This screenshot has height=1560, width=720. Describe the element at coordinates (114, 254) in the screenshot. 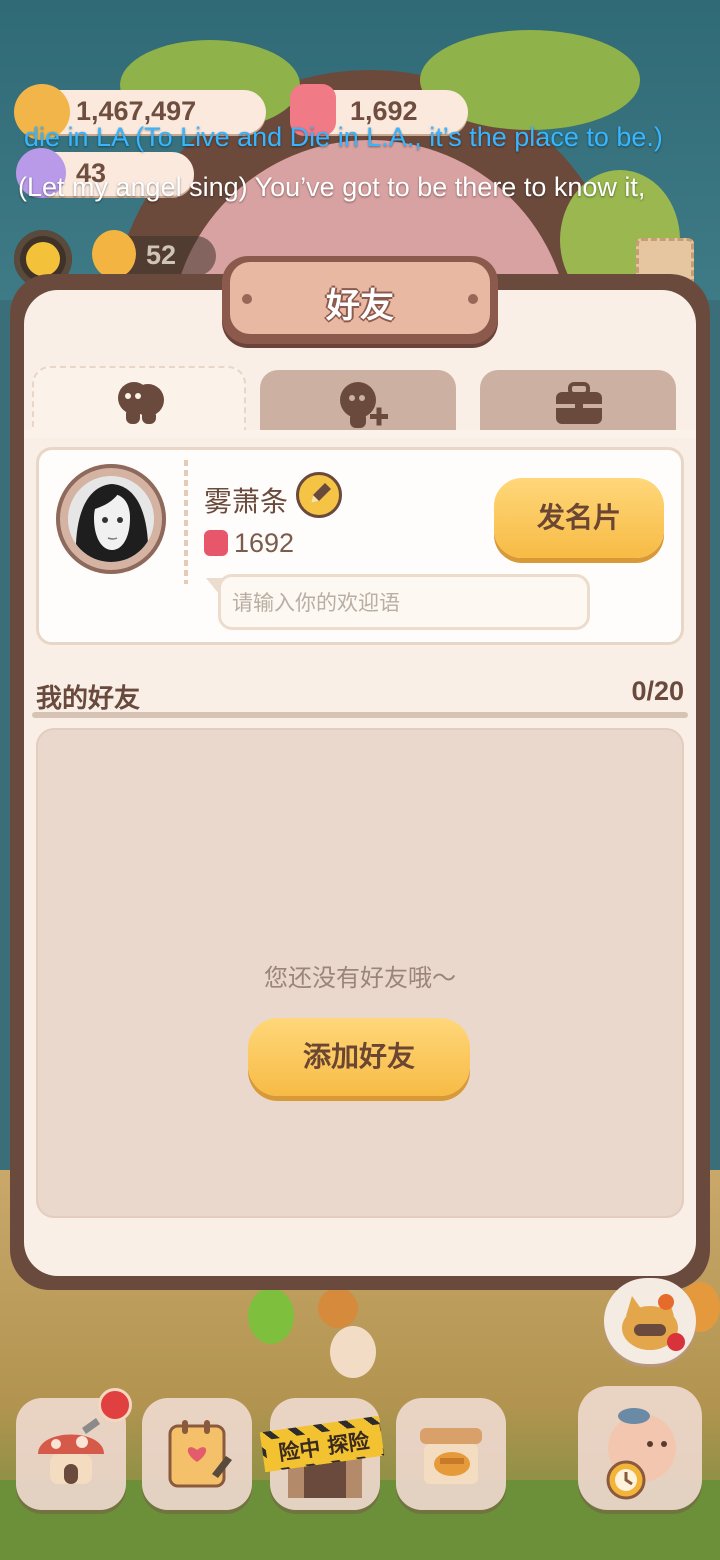

I see `cookie-energy-icon` at that location.